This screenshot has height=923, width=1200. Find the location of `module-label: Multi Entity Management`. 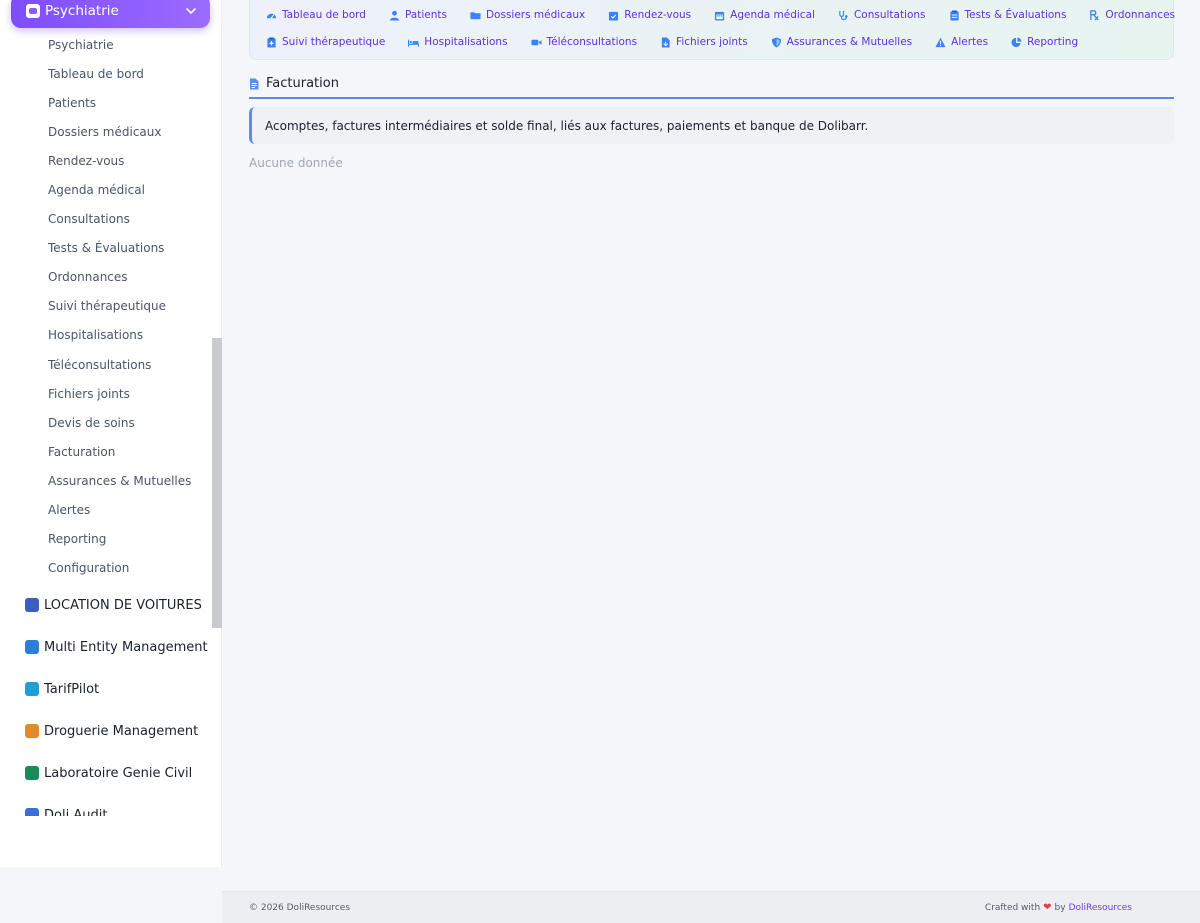

module-label: Multi Entity Management is located at coordinates (126, 647).